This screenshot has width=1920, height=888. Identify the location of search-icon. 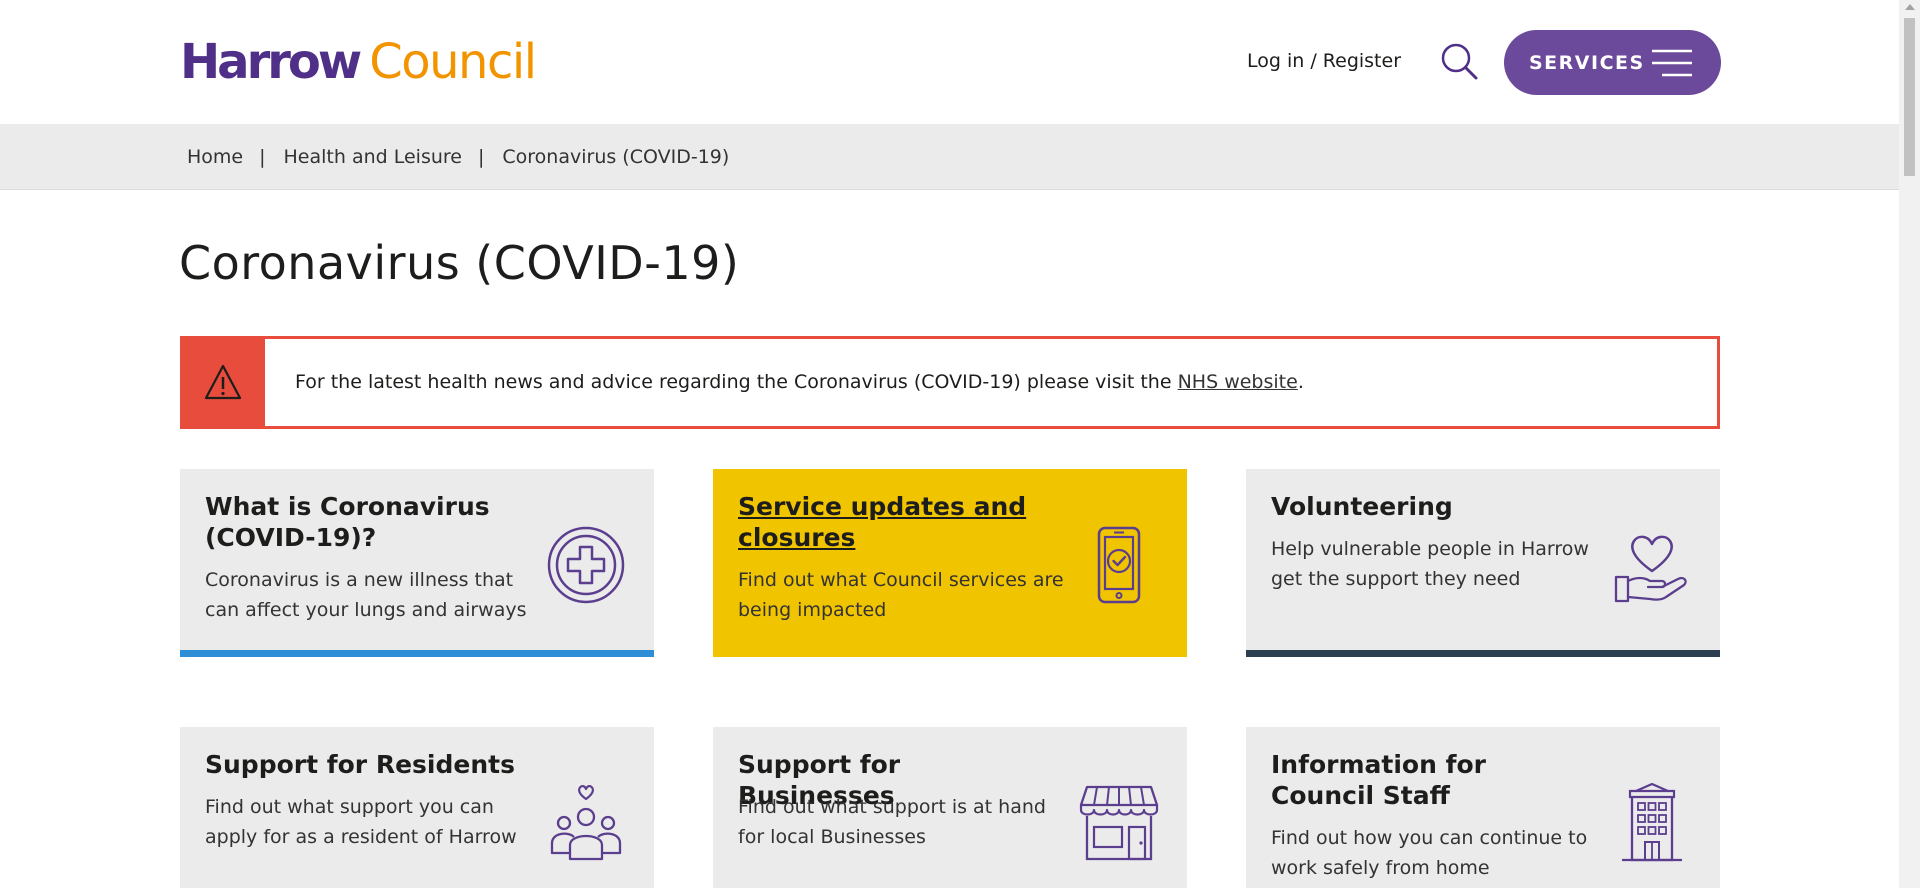
(1460, 62).